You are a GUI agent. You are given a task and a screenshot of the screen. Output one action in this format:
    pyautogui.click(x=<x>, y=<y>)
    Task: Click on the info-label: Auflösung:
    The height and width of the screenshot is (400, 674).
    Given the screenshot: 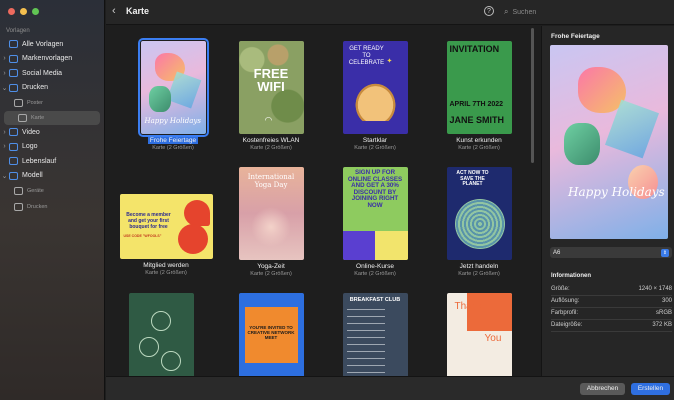 What is the action you would take?
    pyautogui.click(x=565, y=301)
    